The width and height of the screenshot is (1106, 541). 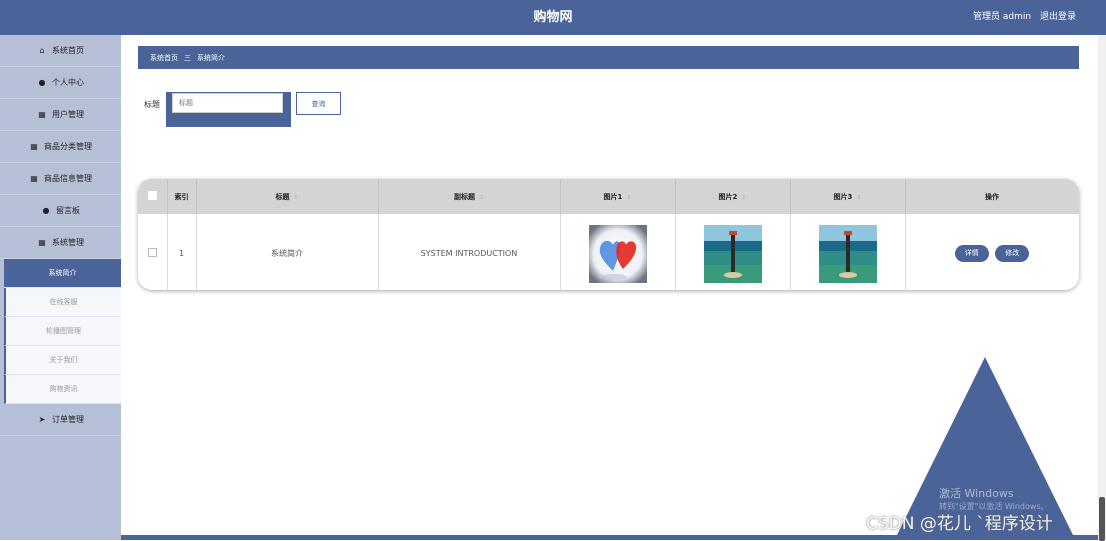 I want to click on sidebar-item-profile: ● 个人中心, so click(x=60, y=83).